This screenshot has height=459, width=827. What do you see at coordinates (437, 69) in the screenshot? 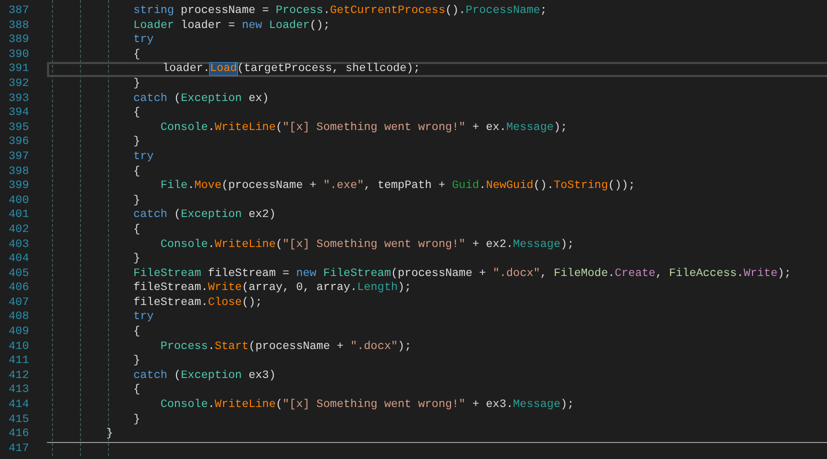
I see `code-line: loader.Load(targetProcess, shellcode);` at bounding box center [437, 69].